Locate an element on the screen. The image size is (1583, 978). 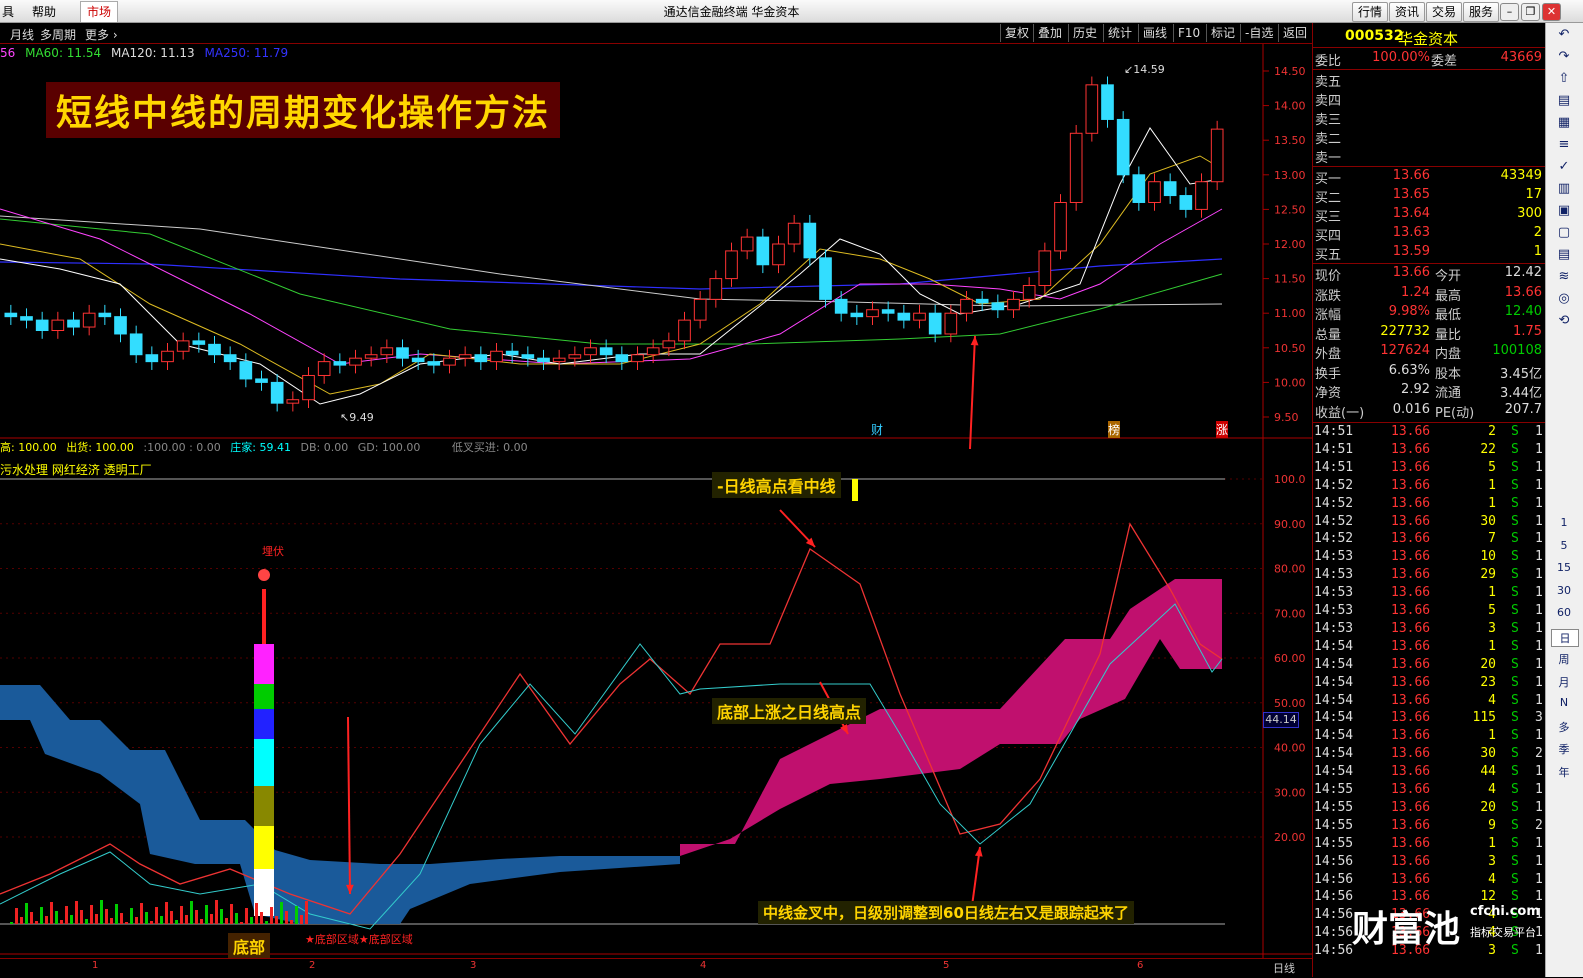
toolbar-icon: ≋ is located at coordinates (1564, 276).